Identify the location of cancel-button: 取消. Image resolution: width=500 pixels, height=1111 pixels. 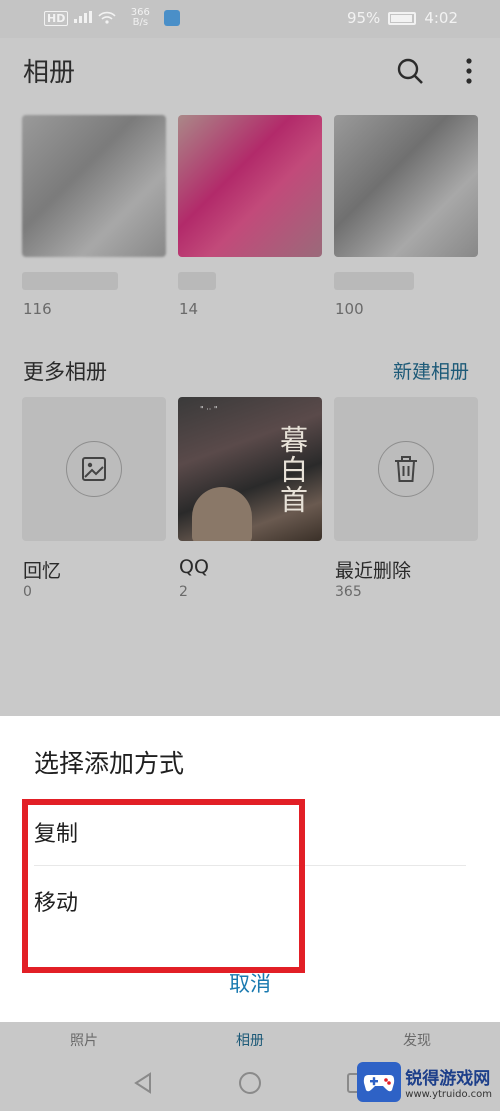
(250, 986).